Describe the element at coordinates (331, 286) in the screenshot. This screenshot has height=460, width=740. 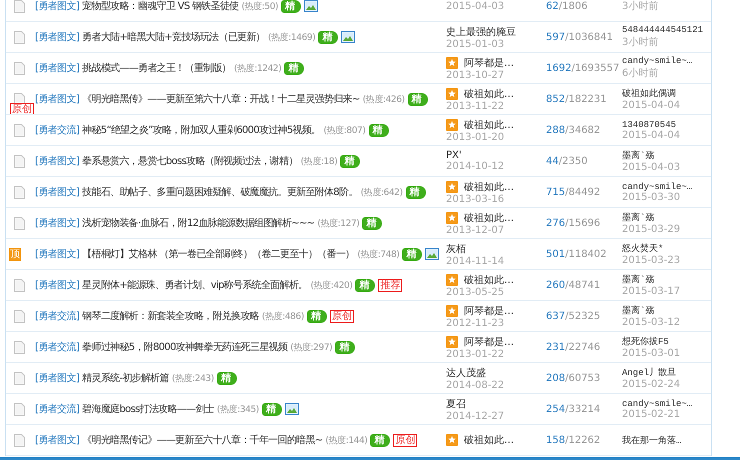
I see `heat-count: (热度:420)` at that location.